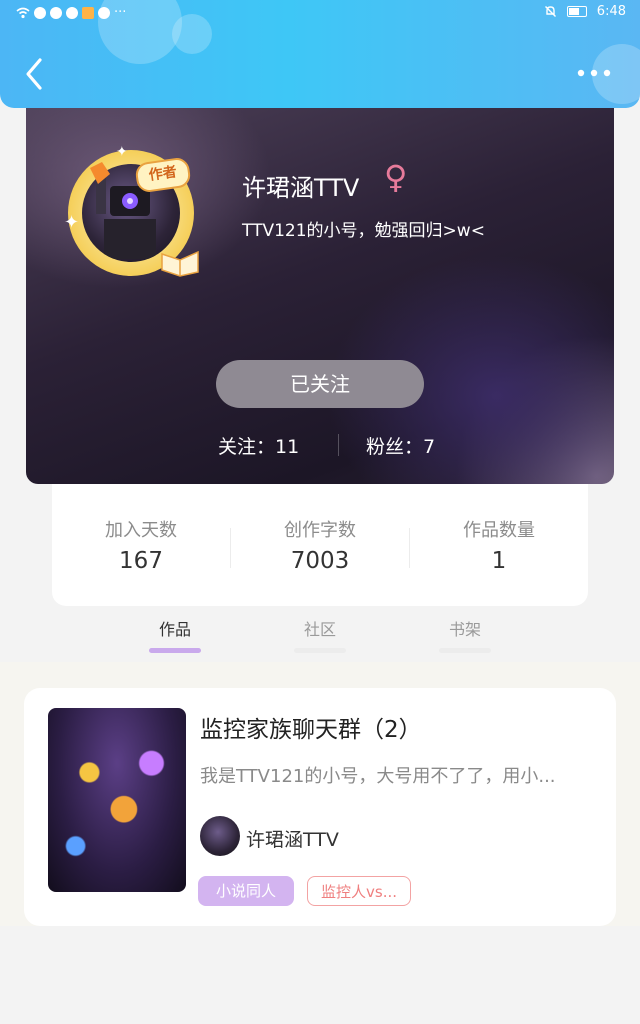  What do you see at coordinates (246, 891) in the screenshot?
I see `tag-category: 小说同人` at bounding box center [246, 891].